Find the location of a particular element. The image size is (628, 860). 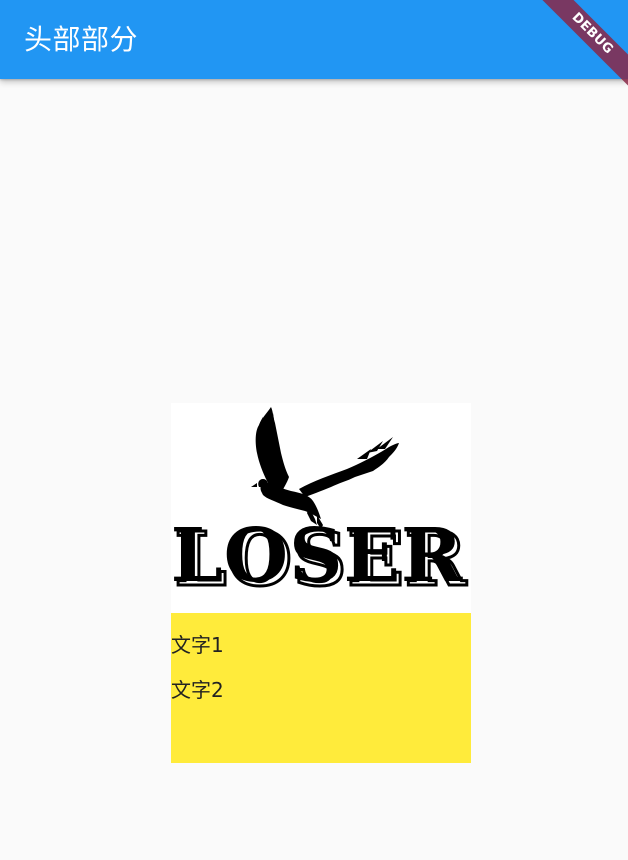

text-panel: 文字1 文字2 is located at coordinates (321, 688).